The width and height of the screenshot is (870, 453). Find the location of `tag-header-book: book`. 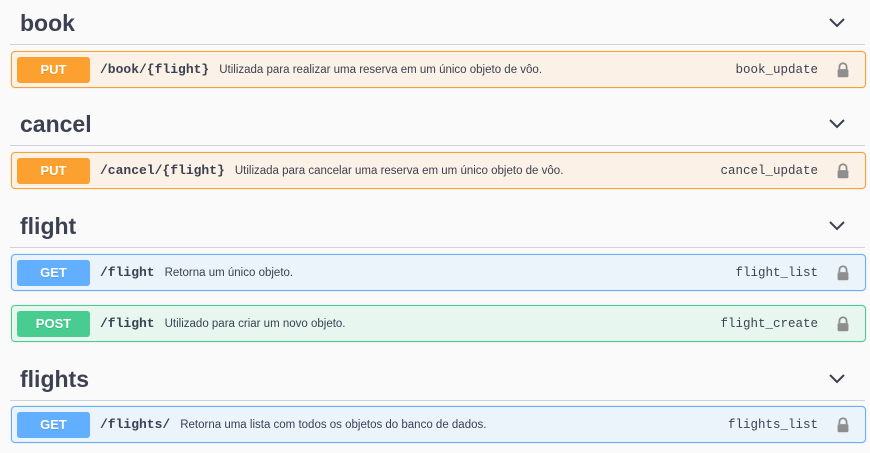

tag-header-book: book is located at coordinates (437, 22).